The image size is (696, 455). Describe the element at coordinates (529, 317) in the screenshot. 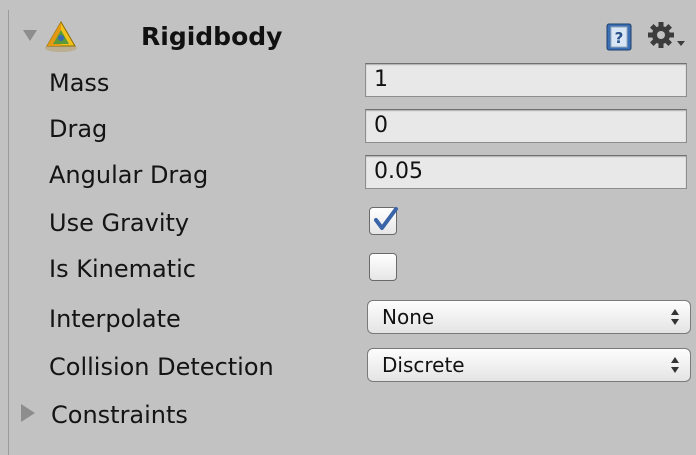

I see `interpolate-dropdown: None` at that location.